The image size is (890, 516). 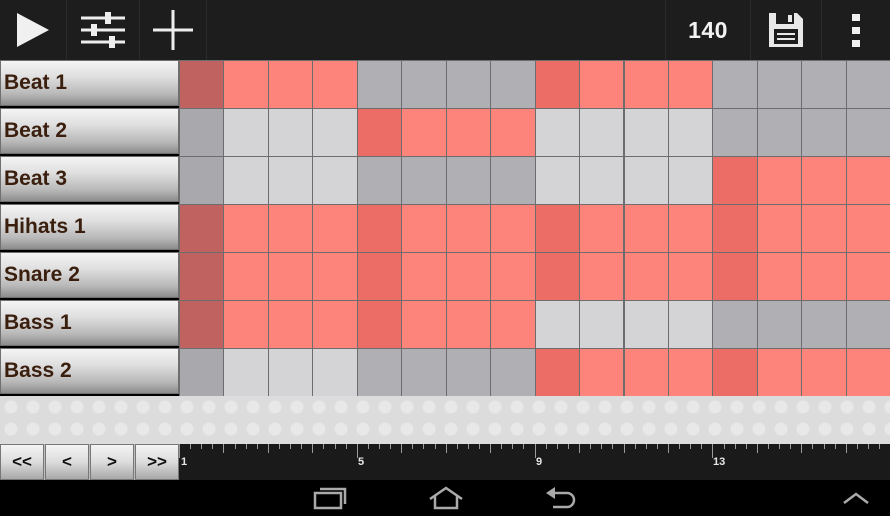 What do you see at coordinates (67, 462) in the screenshot?
I see `previous-page-button: <` at bounding box center [67, 462].